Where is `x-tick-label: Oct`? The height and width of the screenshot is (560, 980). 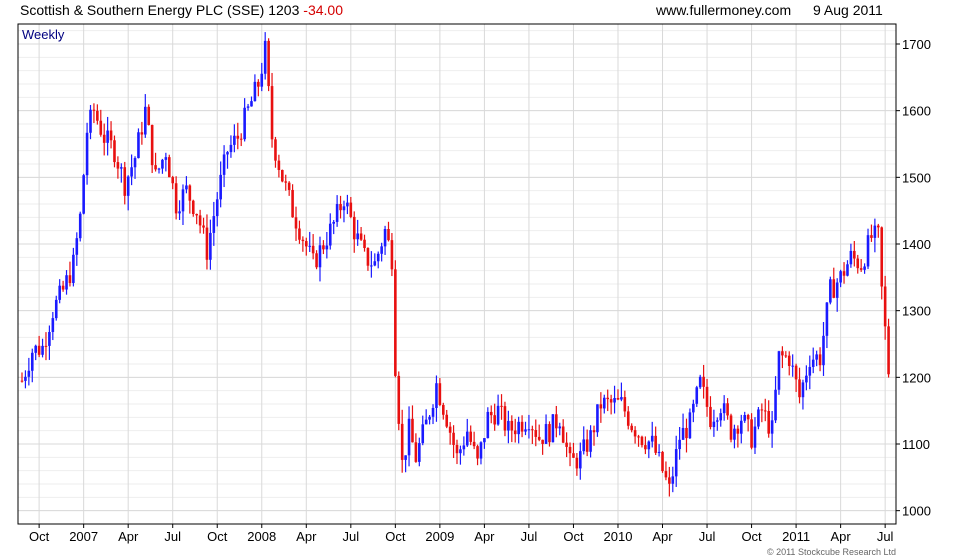 x-tick-label: Oct is located at coordinates (573, 536).